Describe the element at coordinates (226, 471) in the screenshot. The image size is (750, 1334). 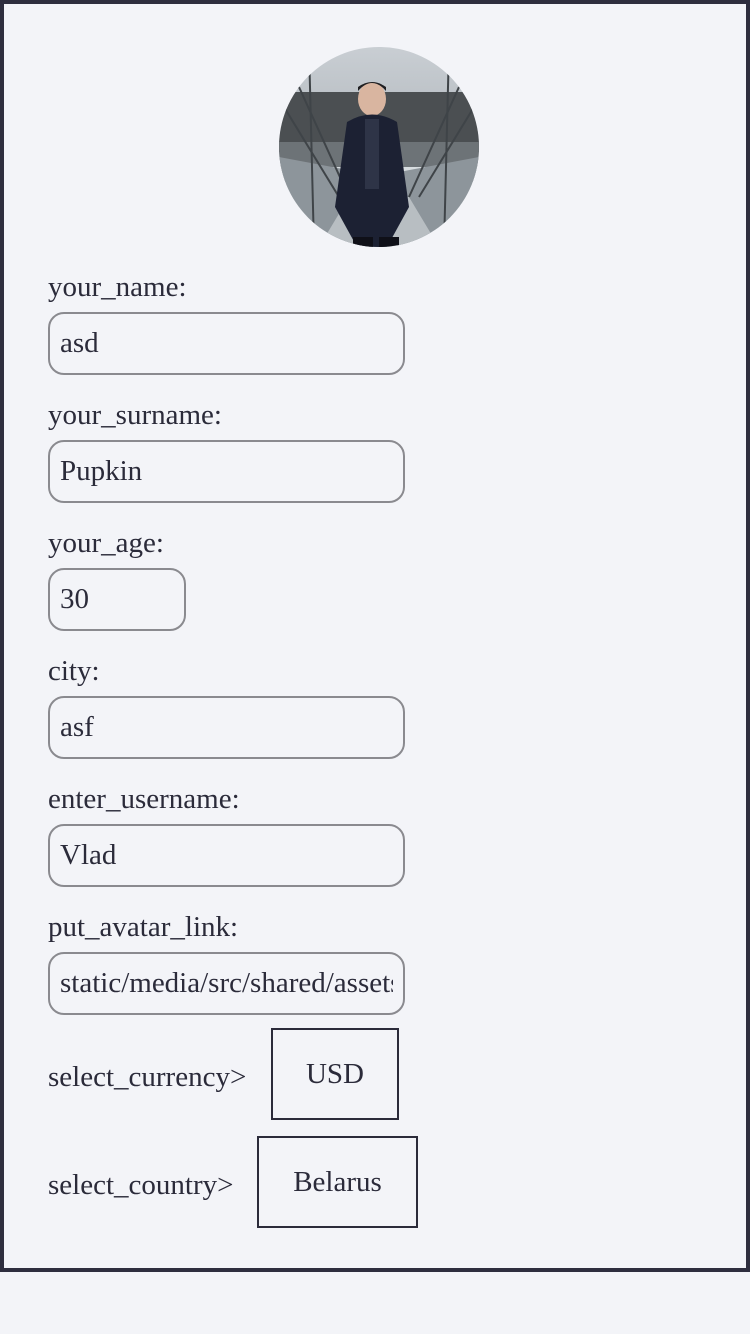
I see `surname-input` at that location.